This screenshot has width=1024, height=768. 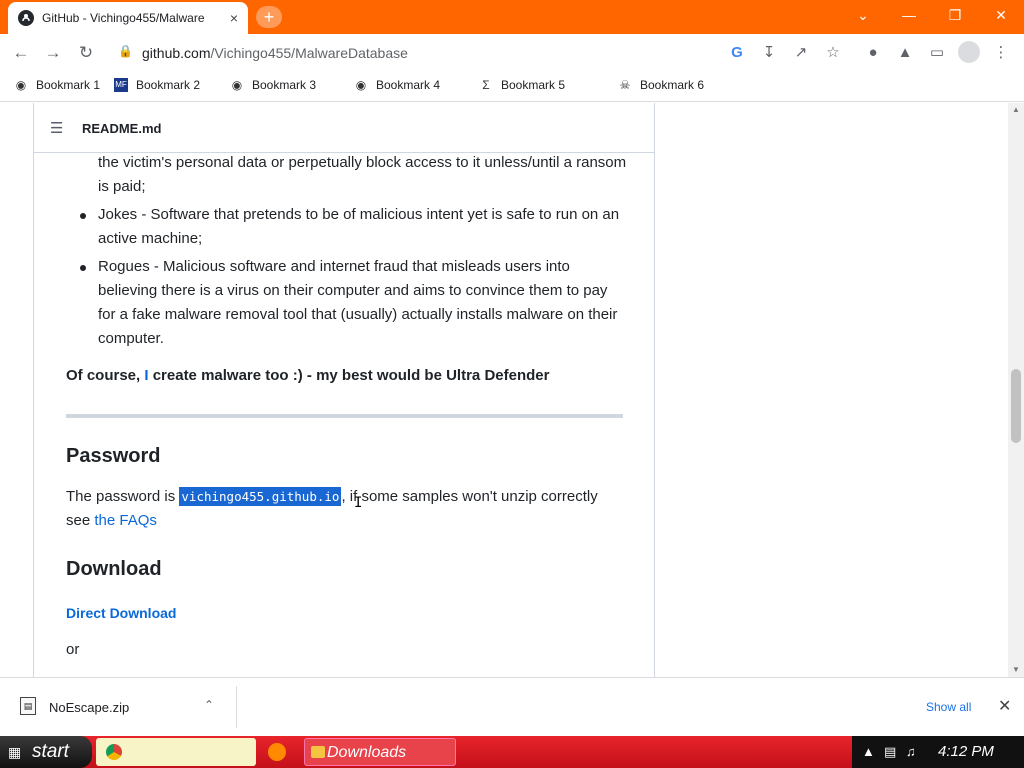 I want to click on taskbar-downloads: Downloads, so click(x=380, y=752).